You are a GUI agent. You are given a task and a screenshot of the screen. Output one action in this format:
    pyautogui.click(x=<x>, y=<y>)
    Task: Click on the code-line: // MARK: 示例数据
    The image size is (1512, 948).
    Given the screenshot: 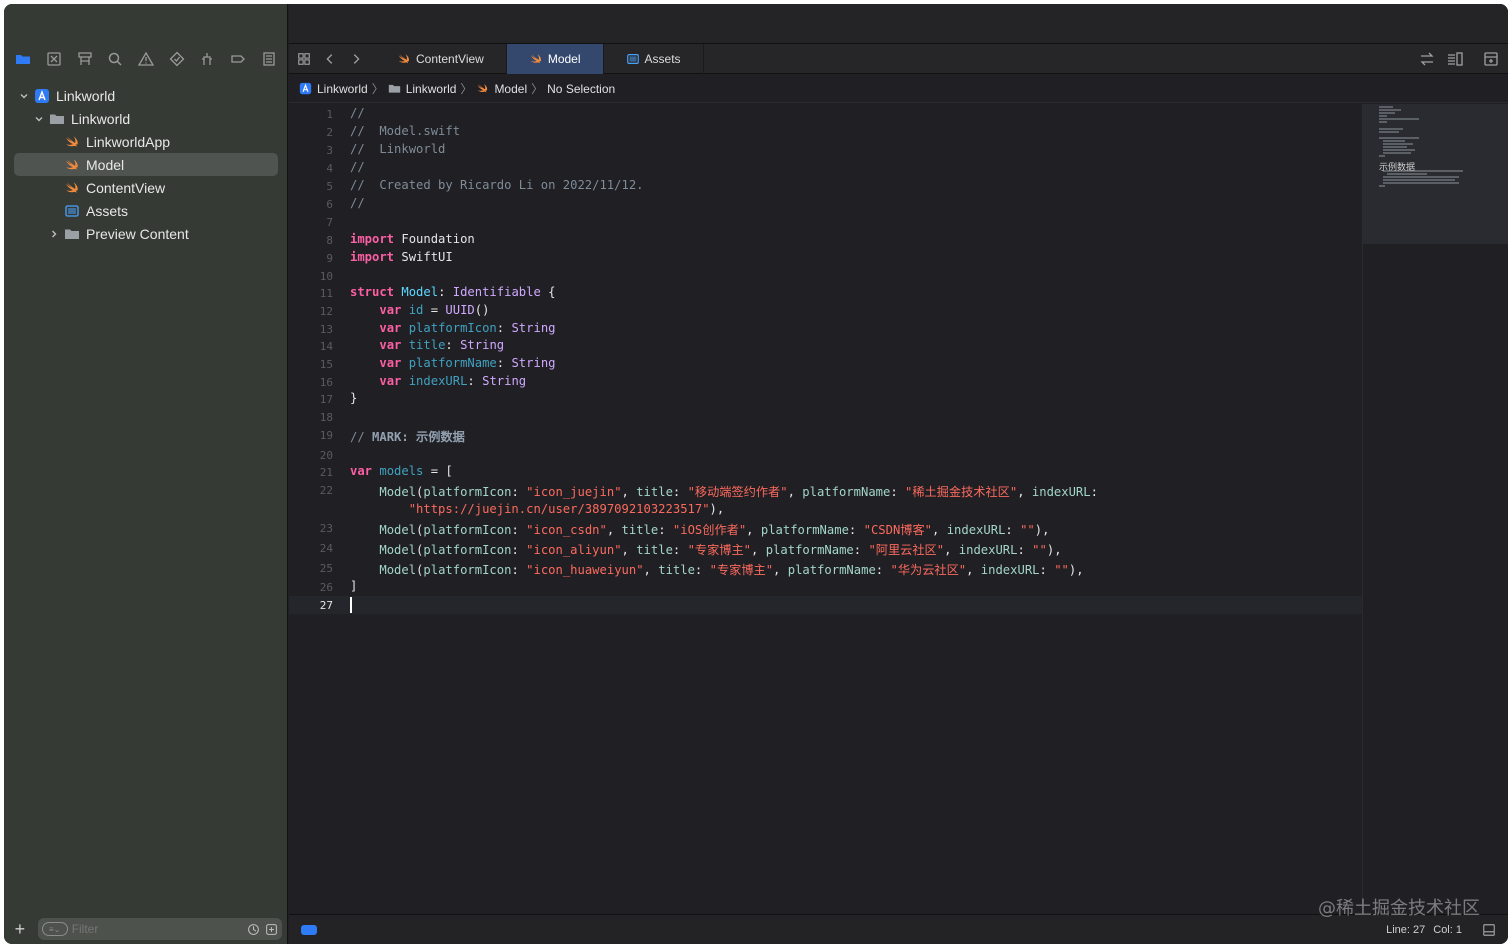 What is the action you would take?
    pyautogui.click(x=407, y=436)
    